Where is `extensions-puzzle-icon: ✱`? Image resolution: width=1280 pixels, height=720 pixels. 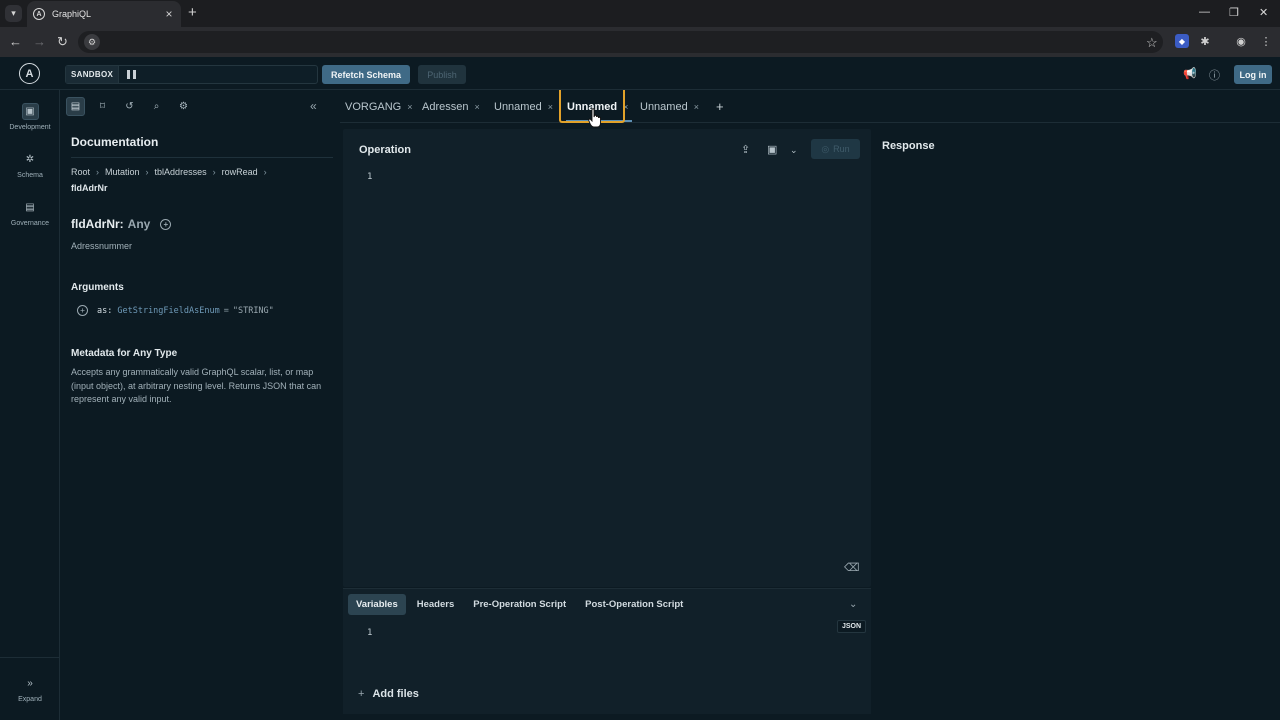
extensions-puzzle-icon: ✱ is located at coordinates (1205, 41).